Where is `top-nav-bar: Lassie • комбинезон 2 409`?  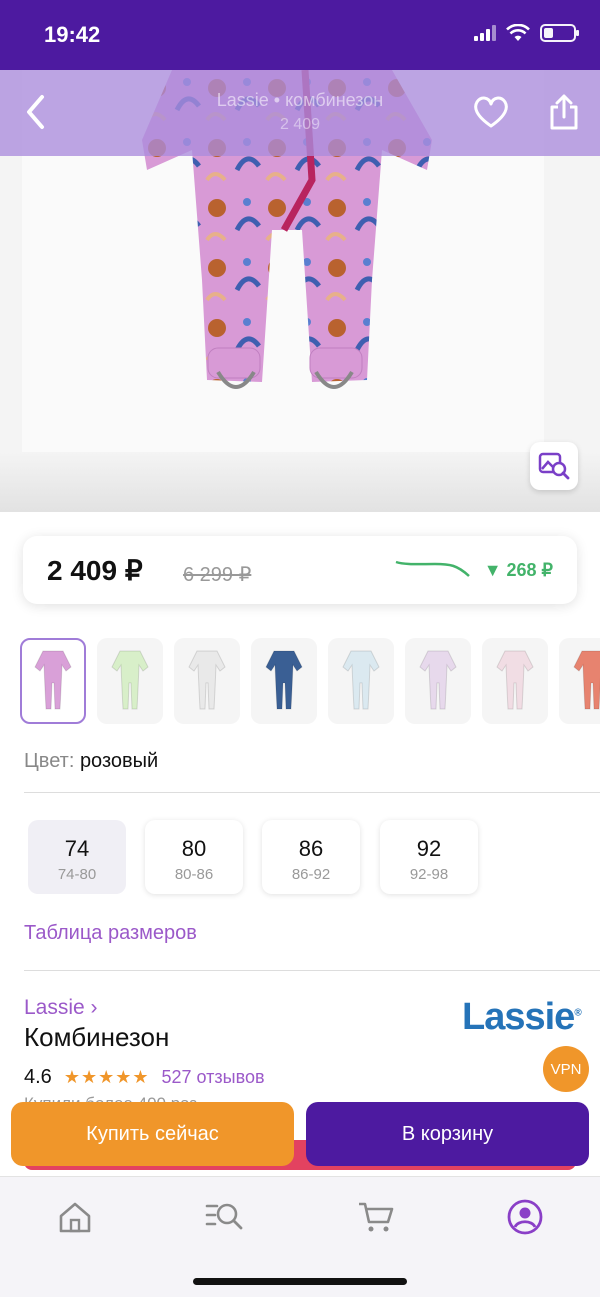 top-nav-bar: Lassie • комбинезон 2 409 is located at coordinates (300, 113).